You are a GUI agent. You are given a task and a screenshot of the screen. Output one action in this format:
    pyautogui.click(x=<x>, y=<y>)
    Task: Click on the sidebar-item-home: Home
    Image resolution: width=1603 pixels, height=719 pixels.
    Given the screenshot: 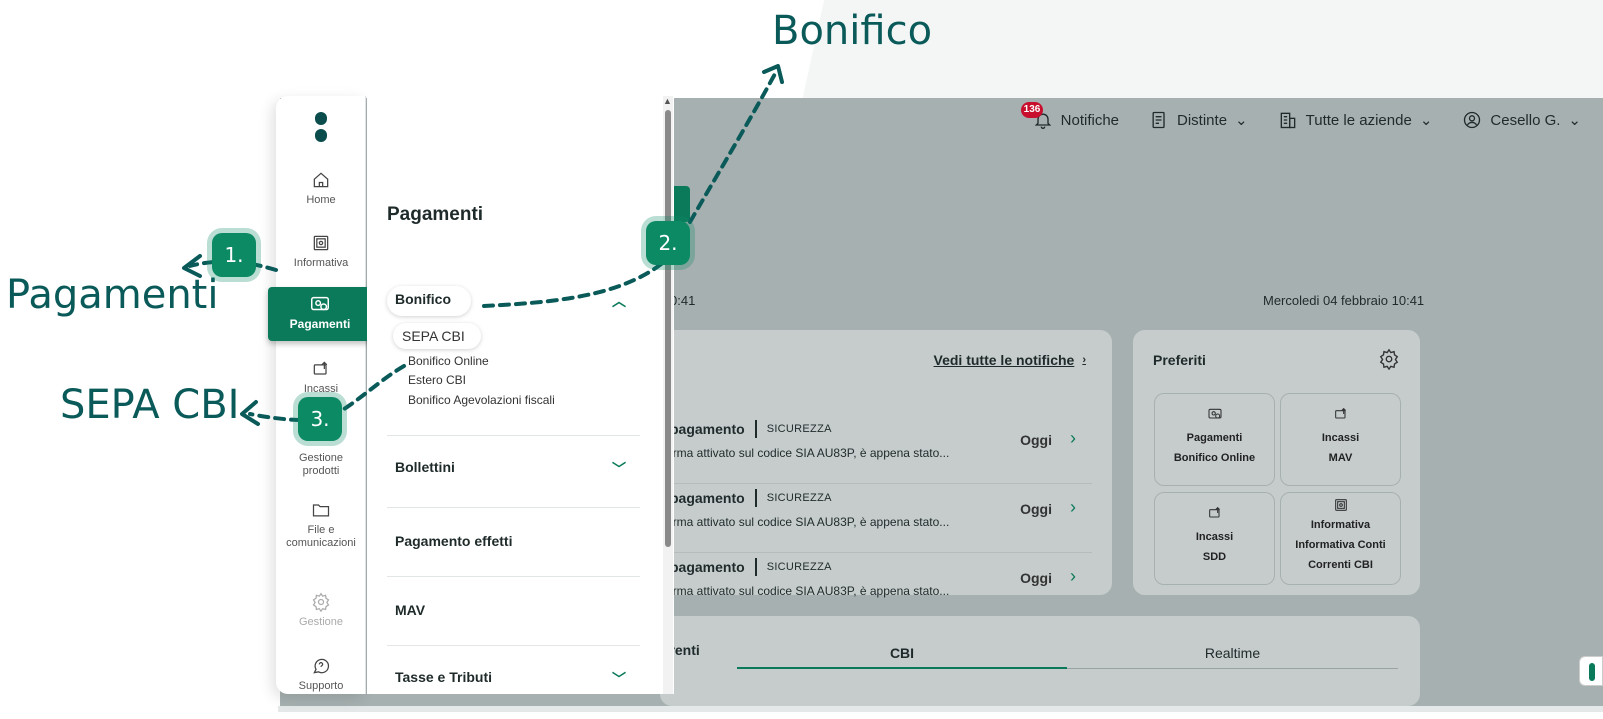 What is the action you would take?
    pyautogui.click(x=321, y=188)
    